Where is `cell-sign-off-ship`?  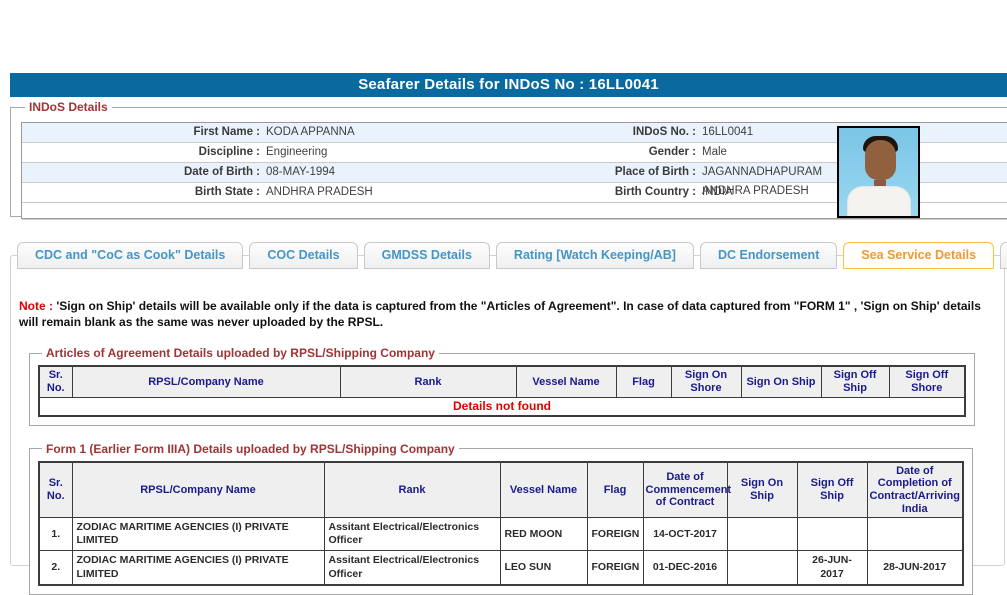 cell-sign-off-ship is located at coordinates (832, 534).